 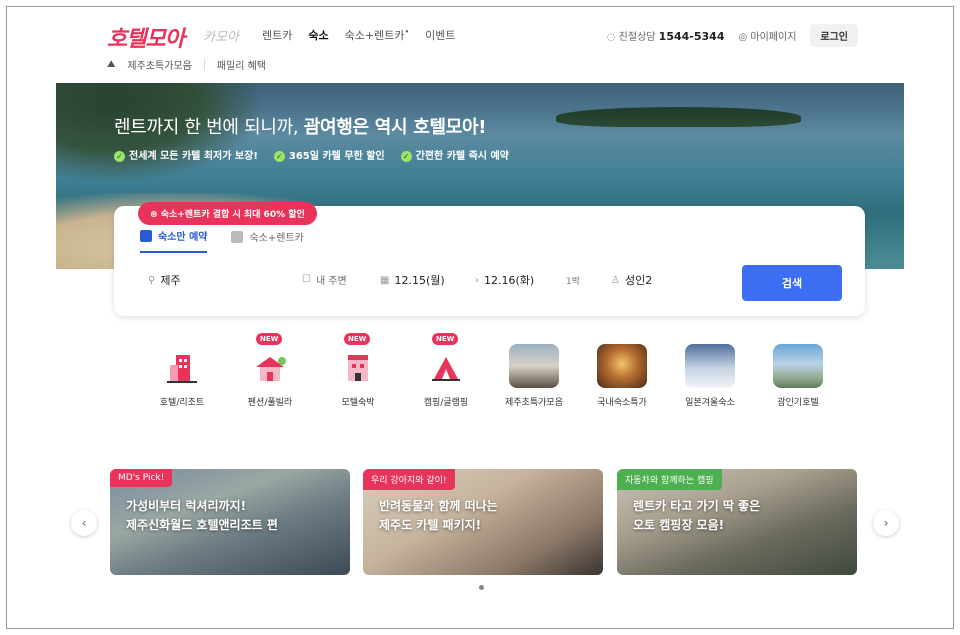 What do you see at coordinates (155, 215) in the screenshot?
I see `percent-icon: ⊛` at bounding box center [155, 215].